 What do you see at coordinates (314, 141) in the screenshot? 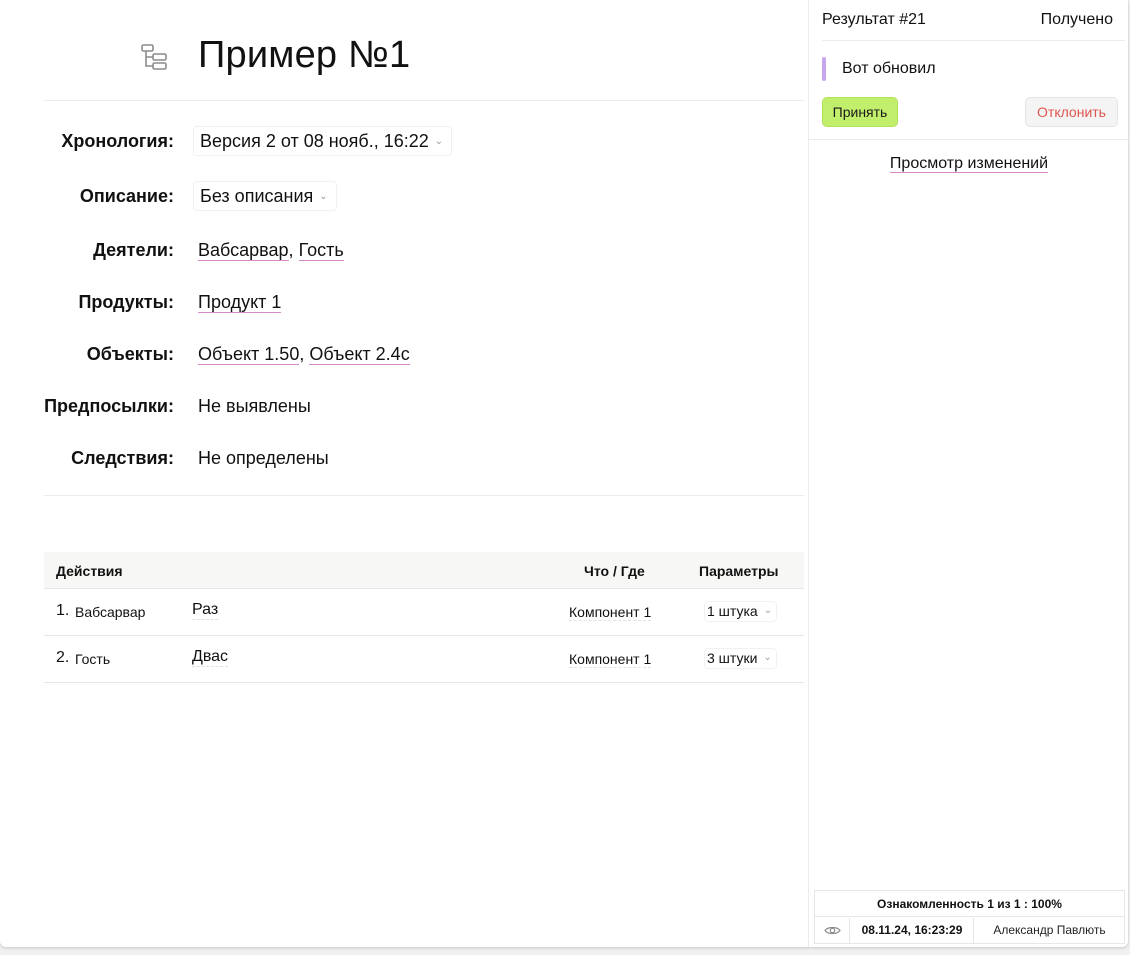
I see `chronology-value: Версия 2 от 08 нояб., 16:22` at bounding box center [314, 141].